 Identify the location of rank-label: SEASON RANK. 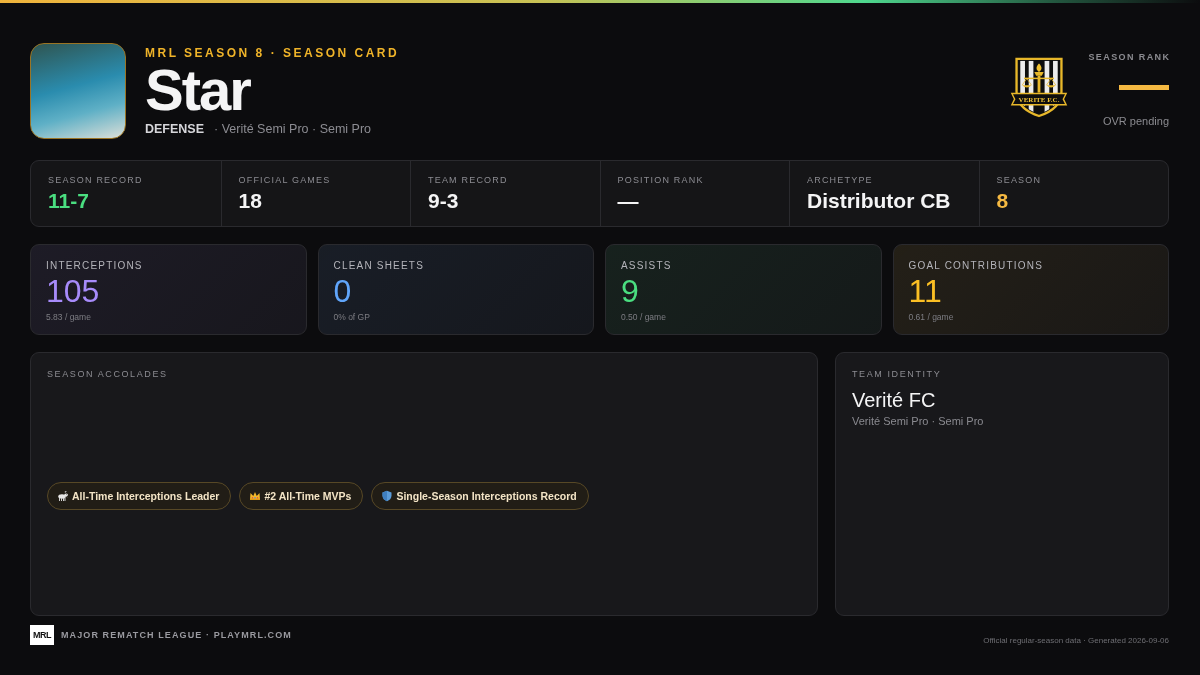
(1129, 57).